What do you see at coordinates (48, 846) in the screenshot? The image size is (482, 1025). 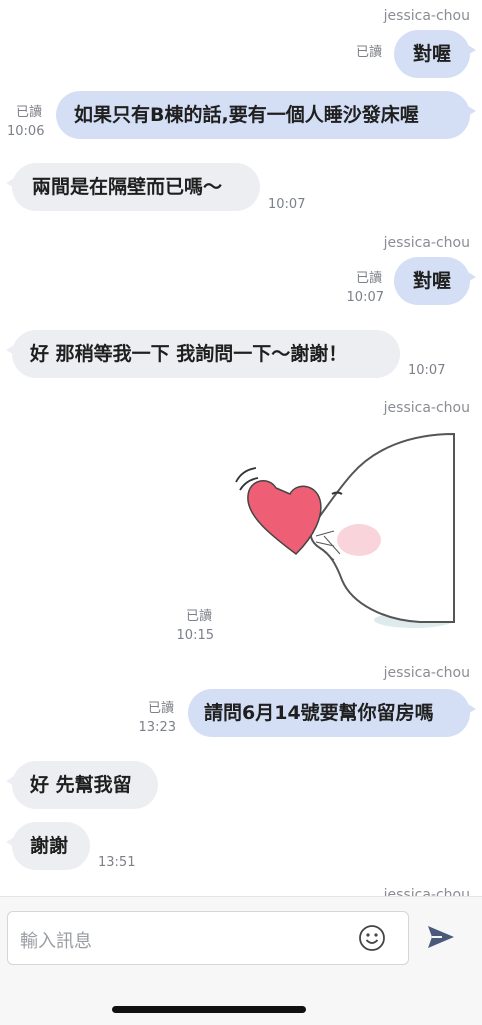 I see `message-bubble-in: 謝謝` at bounding box center [48, 846].